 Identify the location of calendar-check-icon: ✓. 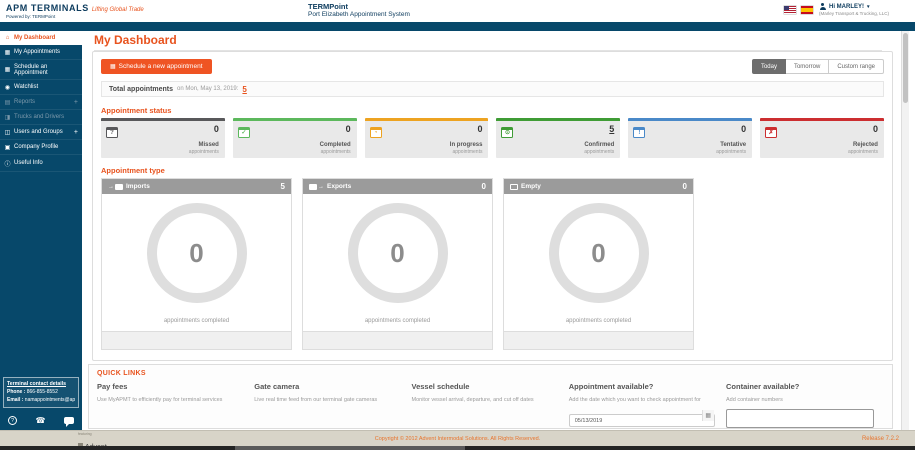
(243, 132).